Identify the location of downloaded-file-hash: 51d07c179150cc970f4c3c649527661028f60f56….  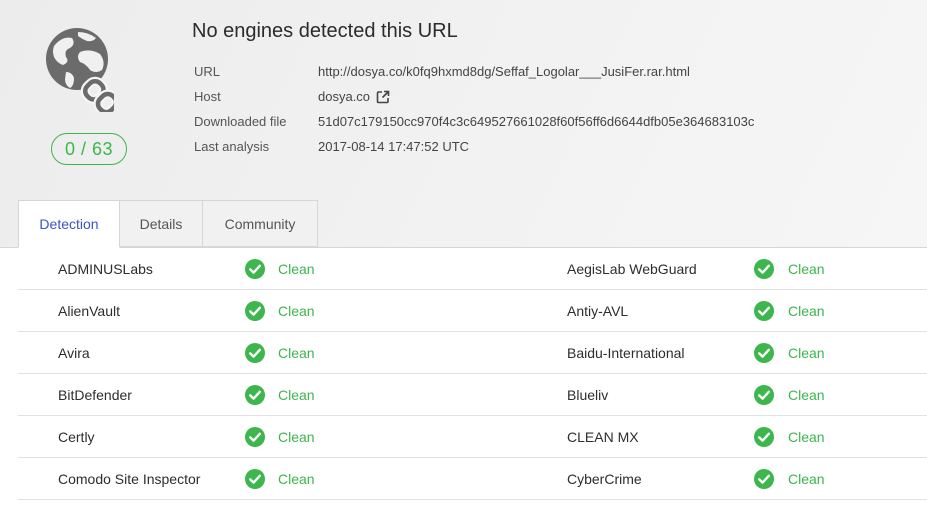
(536, 121).